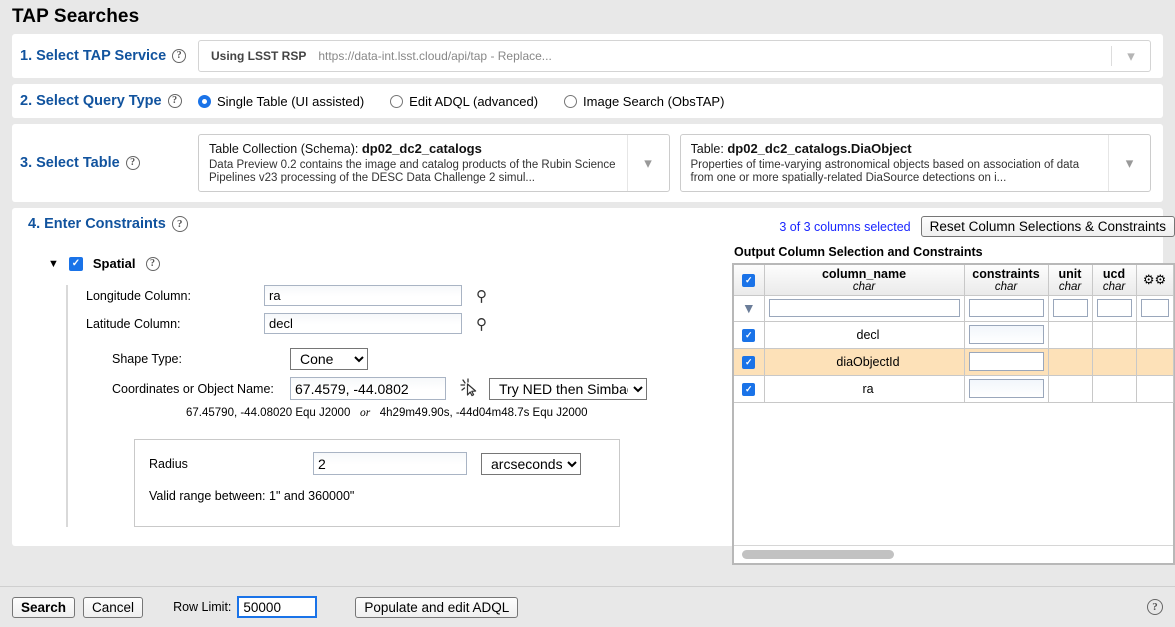 Image resolution: width=1175 pixels, height=627 pixels. What do you see at coordinates (1070, 286) in the screenshot?
I see `header-unit-type: char` at bounding box center [1070, 286].